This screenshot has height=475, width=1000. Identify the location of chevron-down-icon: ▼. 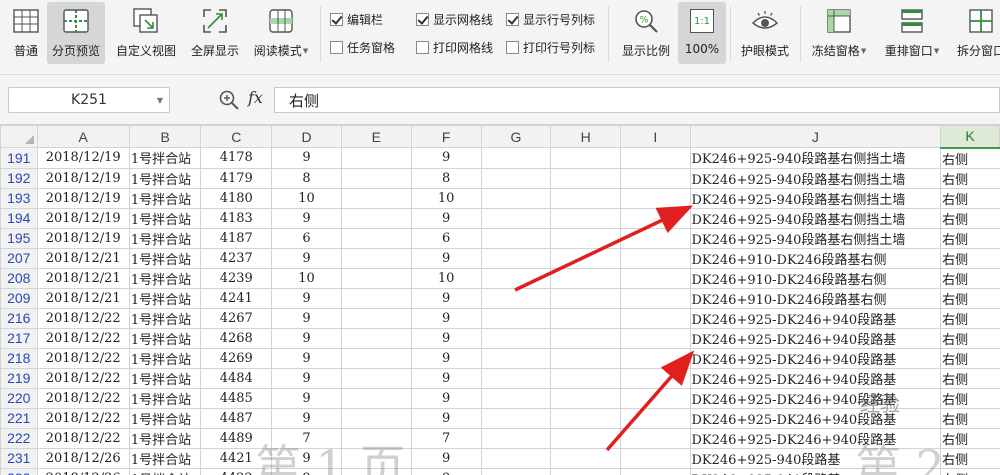
(160, 100).